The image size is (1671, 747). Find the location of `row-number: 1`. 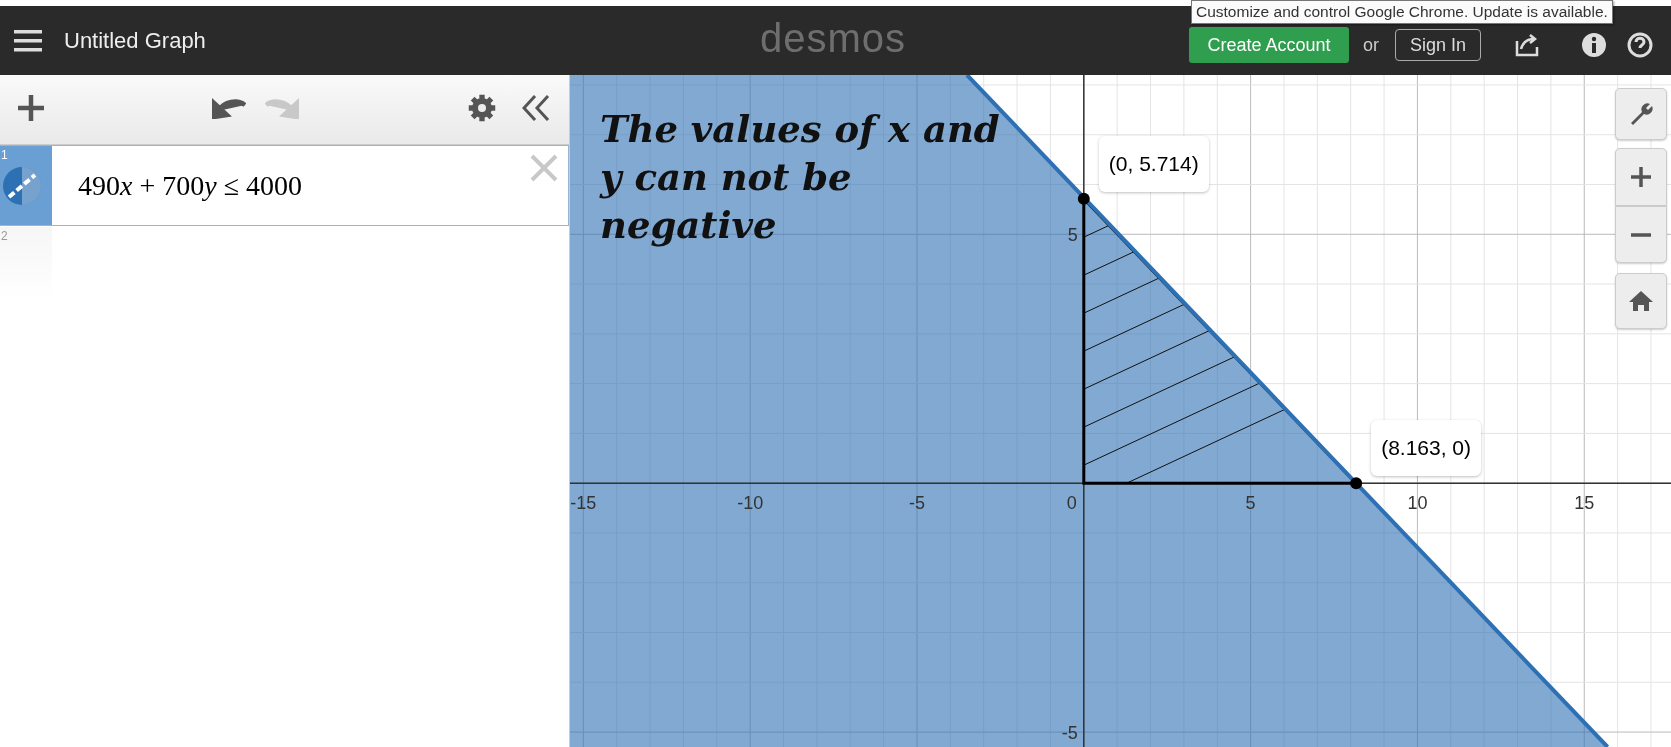

row-number: 1 is located at coordinates (4, 155).